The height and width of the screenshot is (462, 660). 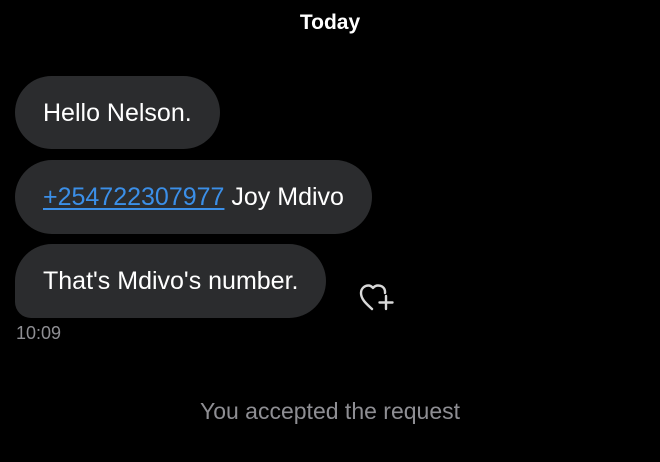 I want to click on system-note: You accepted the request, so click(x=330, y=411).